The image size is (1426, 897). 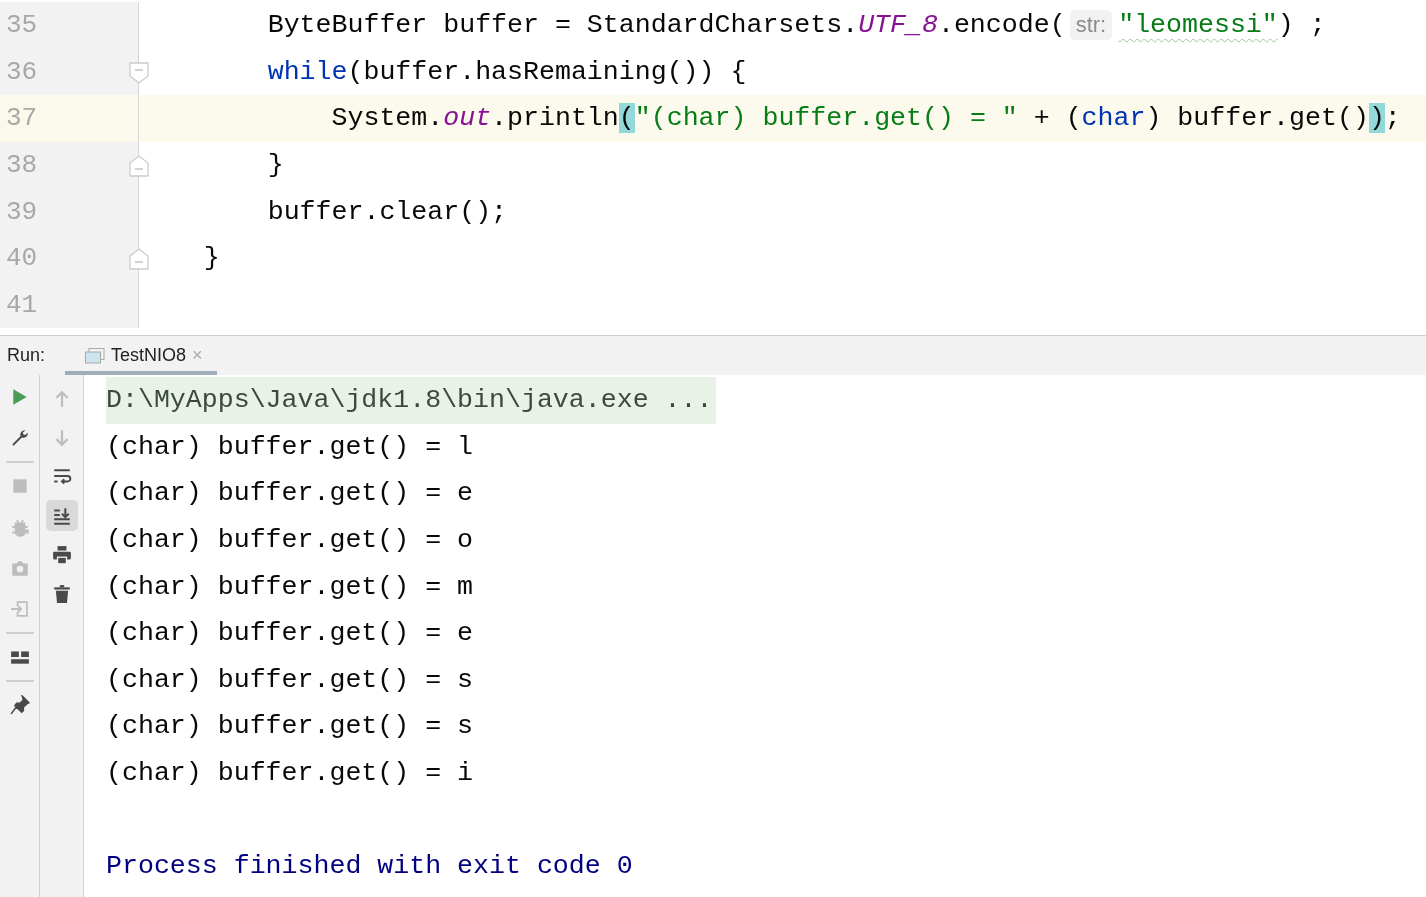 I want to click on code-text: + (, so click(x=1057, y=118).